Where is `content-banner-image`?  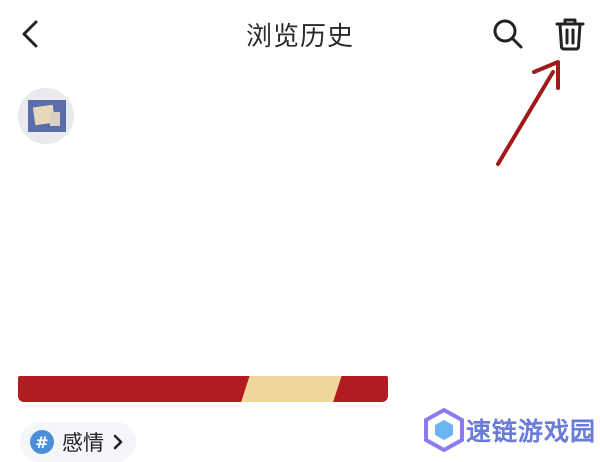
content-banner-image is located at coordinates (203, 389).